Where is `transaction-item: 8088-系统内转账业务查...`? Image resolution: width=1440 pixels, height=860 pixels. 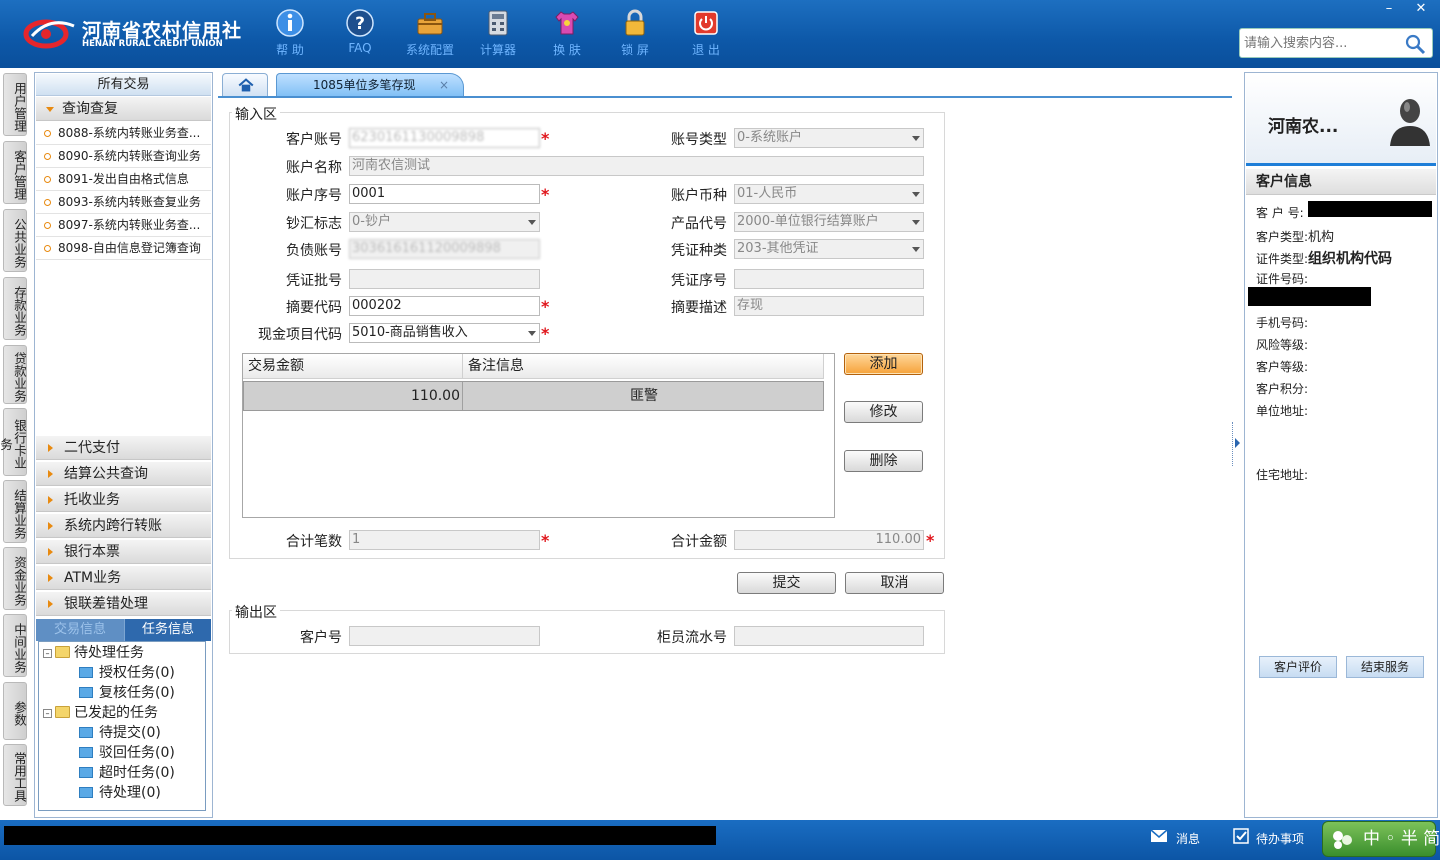
transaction-item: 8088-系统内转账业务查... is located at coordinates (123, 133).